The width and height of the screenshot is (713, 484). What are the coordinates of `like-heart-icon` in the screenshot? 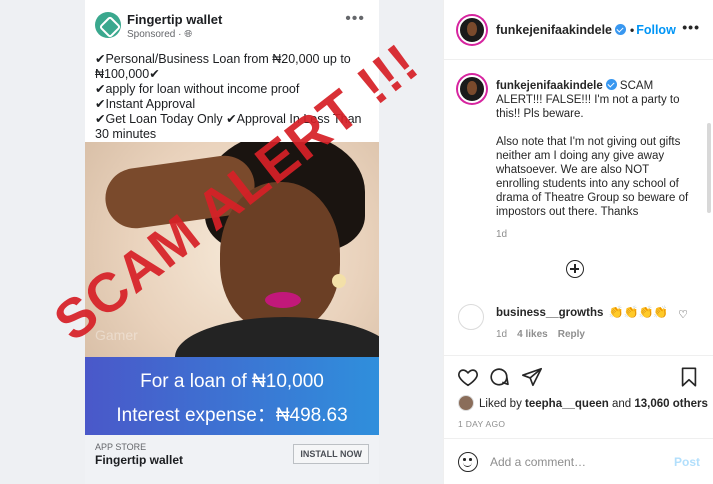 It's located at (468, 377).